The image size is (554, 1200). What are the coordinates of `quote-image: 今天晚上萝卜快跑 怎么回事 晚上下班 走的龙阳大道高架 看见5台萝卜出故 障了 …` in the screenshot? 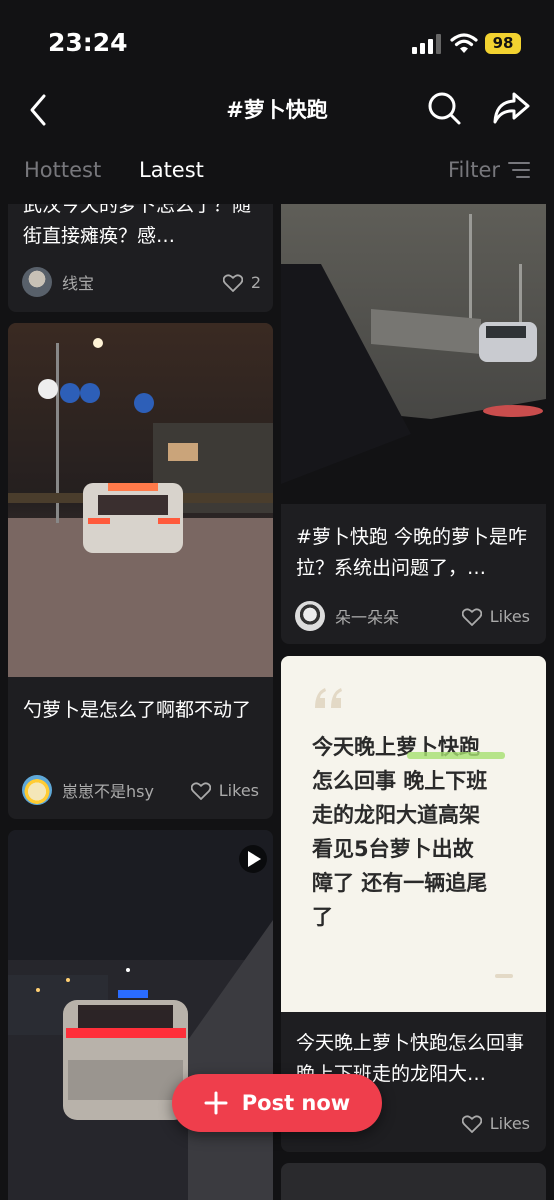 It's located at (413, 834).